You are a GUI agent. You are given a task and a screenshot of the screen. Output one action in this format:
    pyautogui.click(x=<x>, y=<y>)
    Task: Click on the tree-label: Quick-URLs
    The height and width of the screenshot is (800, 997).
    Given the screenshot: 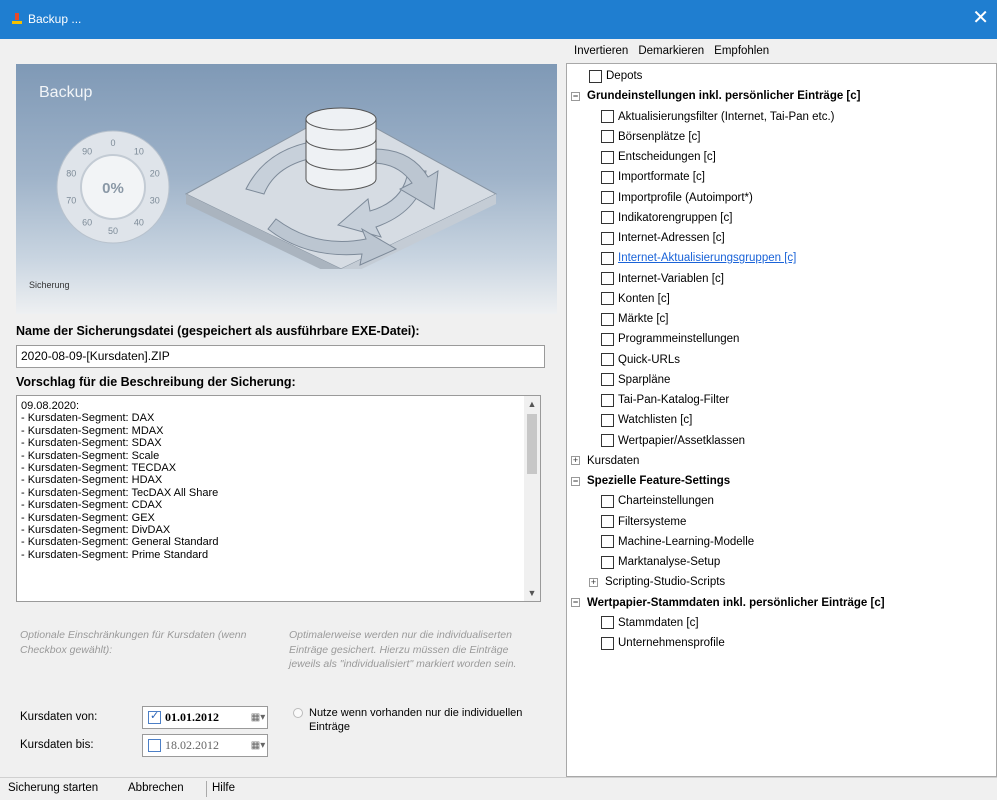 What is the action you would take?
    pyautogui.click(x=649, y=359)
    